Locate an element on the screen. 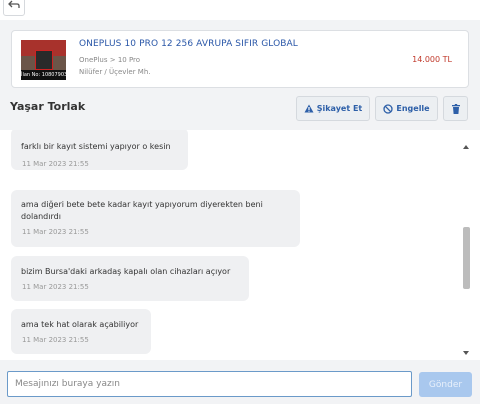 The height and width of the screenshot is (404, 480). trash-icon is located at coordinates (455, 108).